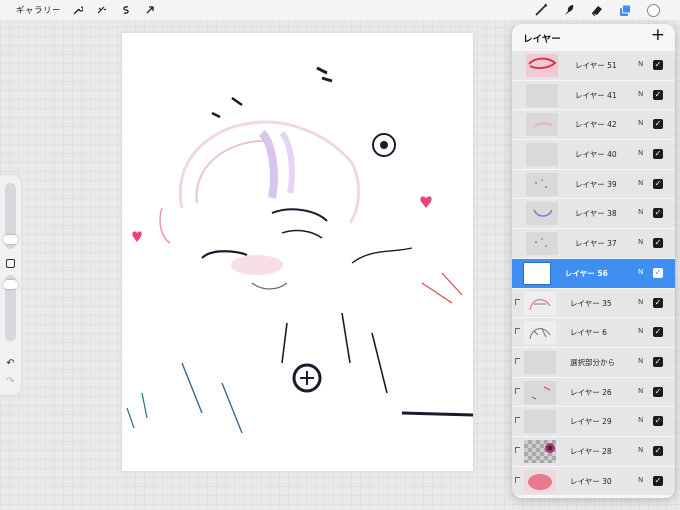 This screenshot has height=510, width=680. Describe the element at coordinates (593, 36) in the screenshot. I see `layers-panel-header: レイヤー +` at that location.